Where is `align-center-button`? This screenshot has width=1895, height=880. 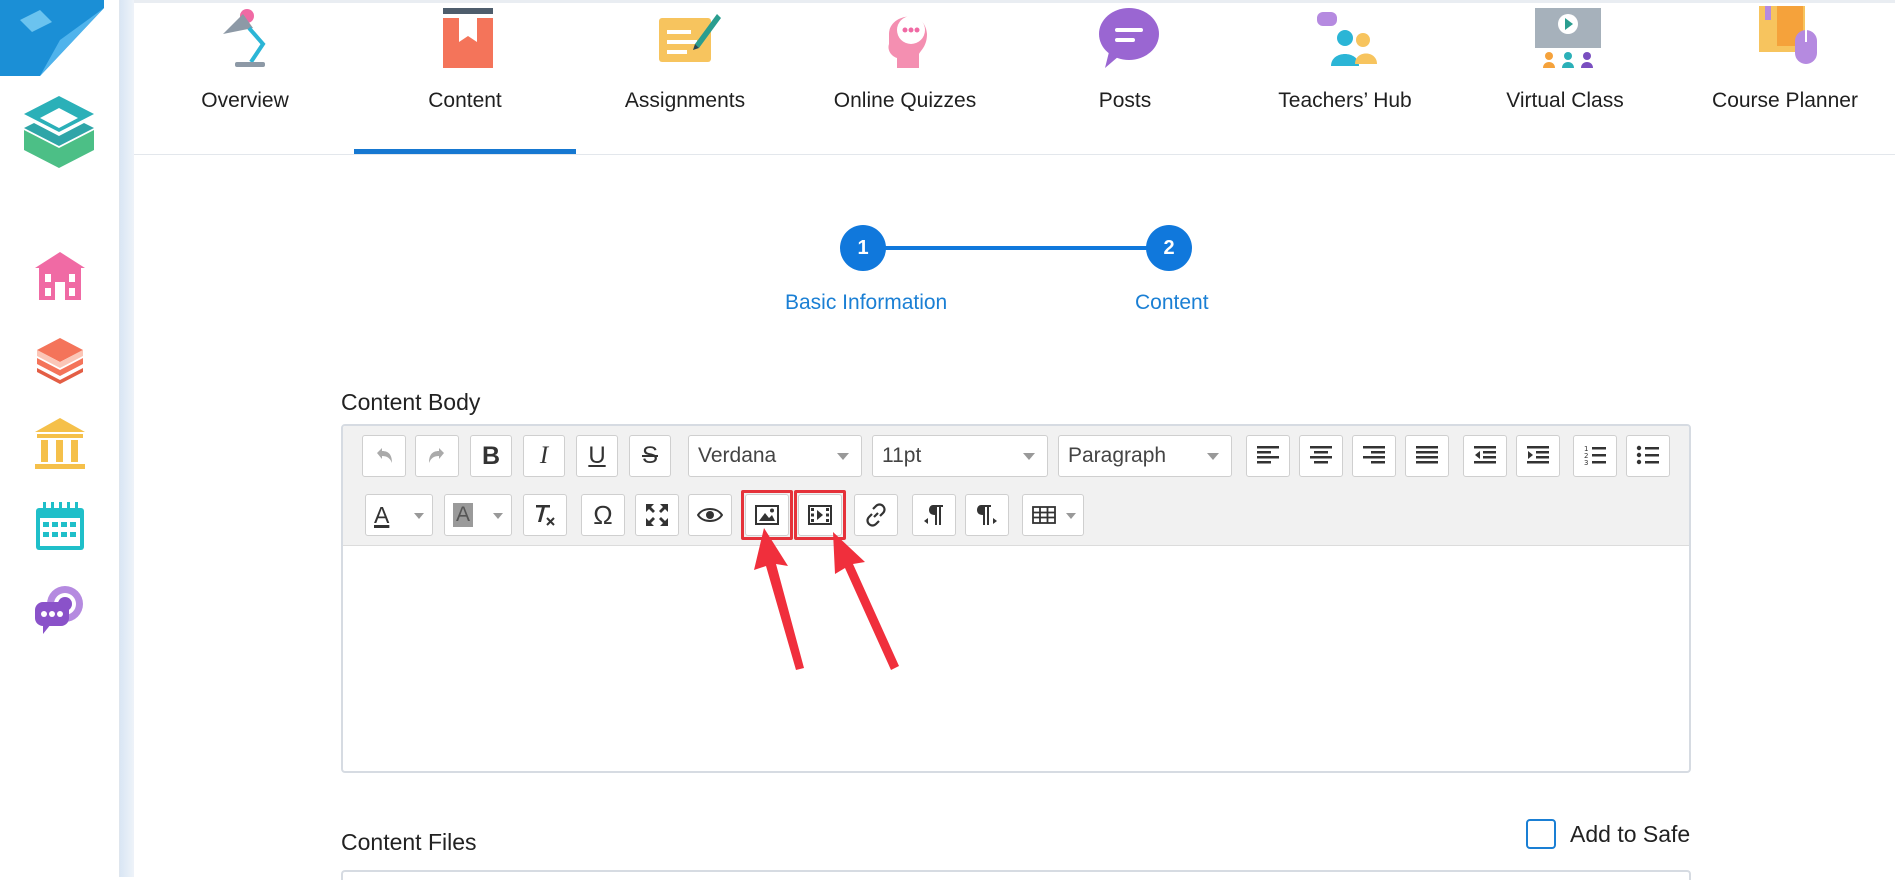 align-center-button is located at coordinates (1321, 456).